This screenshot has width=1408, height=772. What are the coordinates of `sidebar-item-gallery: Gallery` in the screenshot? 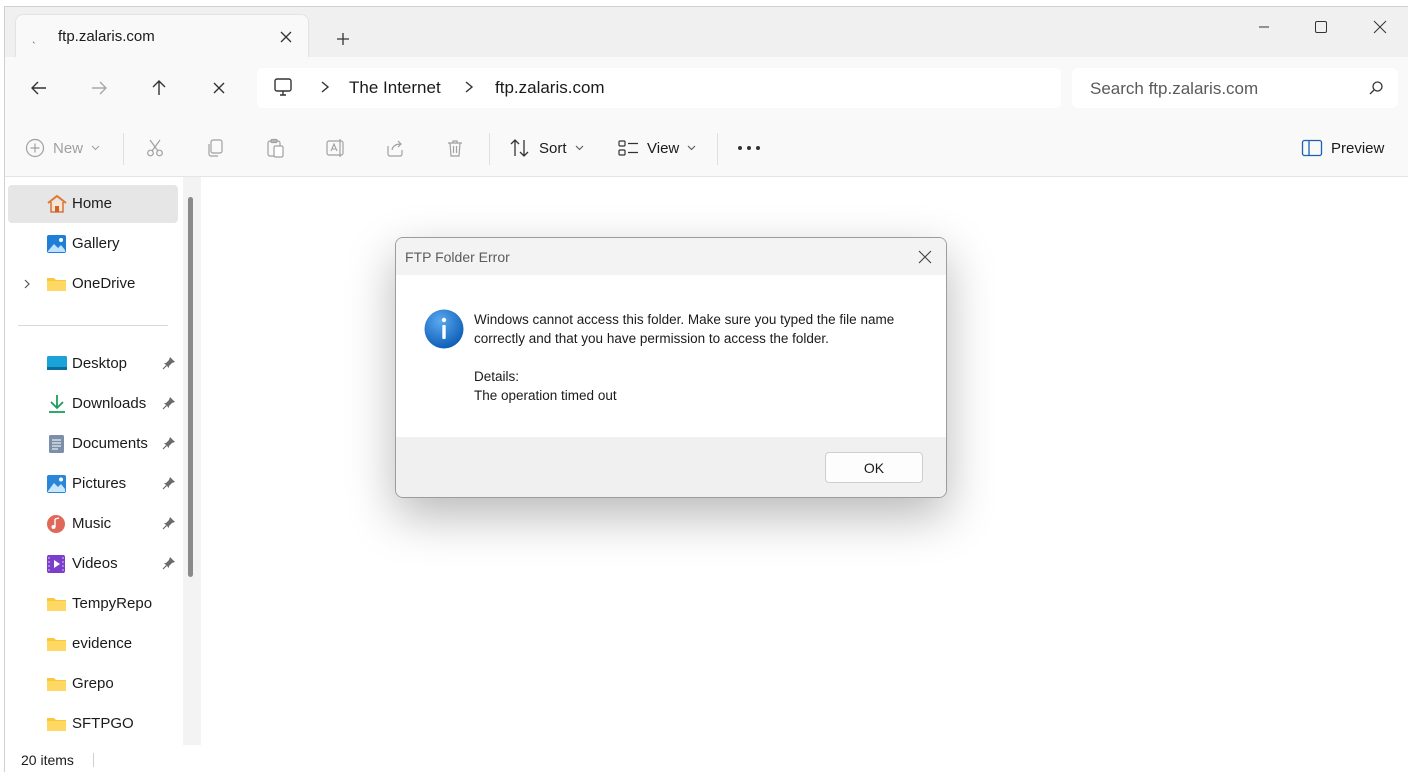 It's located at (93, 244).